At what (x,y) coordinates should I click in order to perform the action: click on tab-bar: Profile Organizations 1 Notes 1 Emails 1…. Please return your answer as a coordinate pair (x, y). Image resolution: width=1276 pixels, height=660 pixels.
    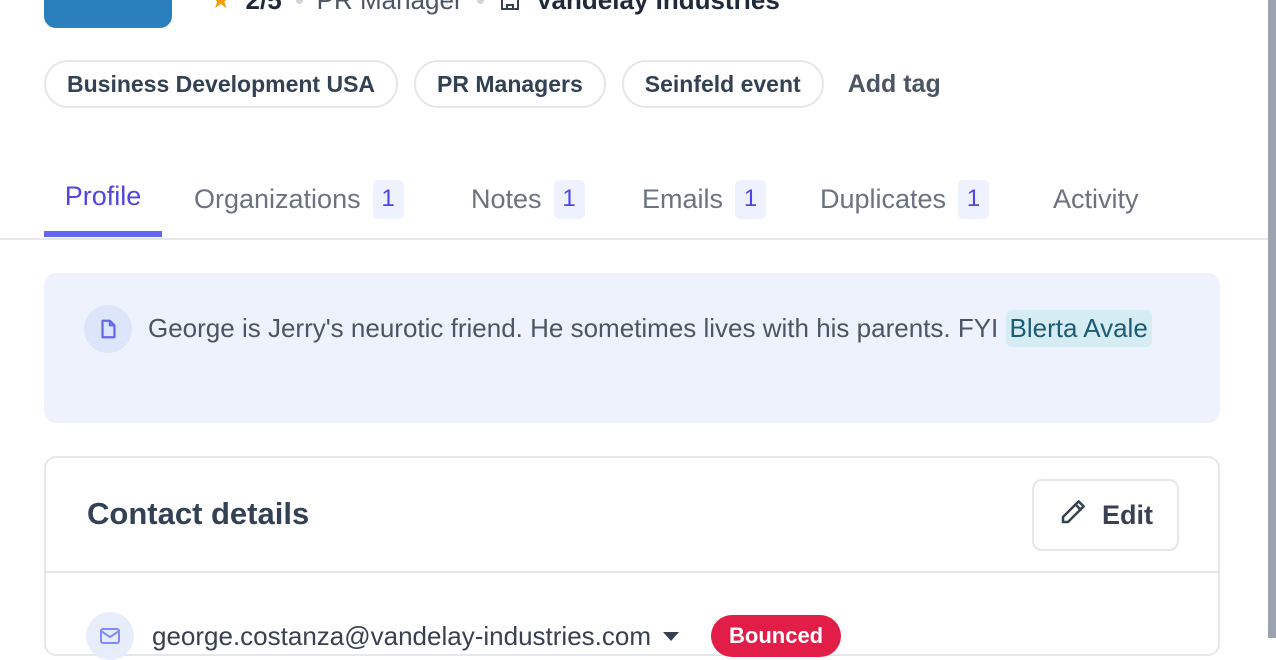
    Looking at the image, I should click on (634, 200).